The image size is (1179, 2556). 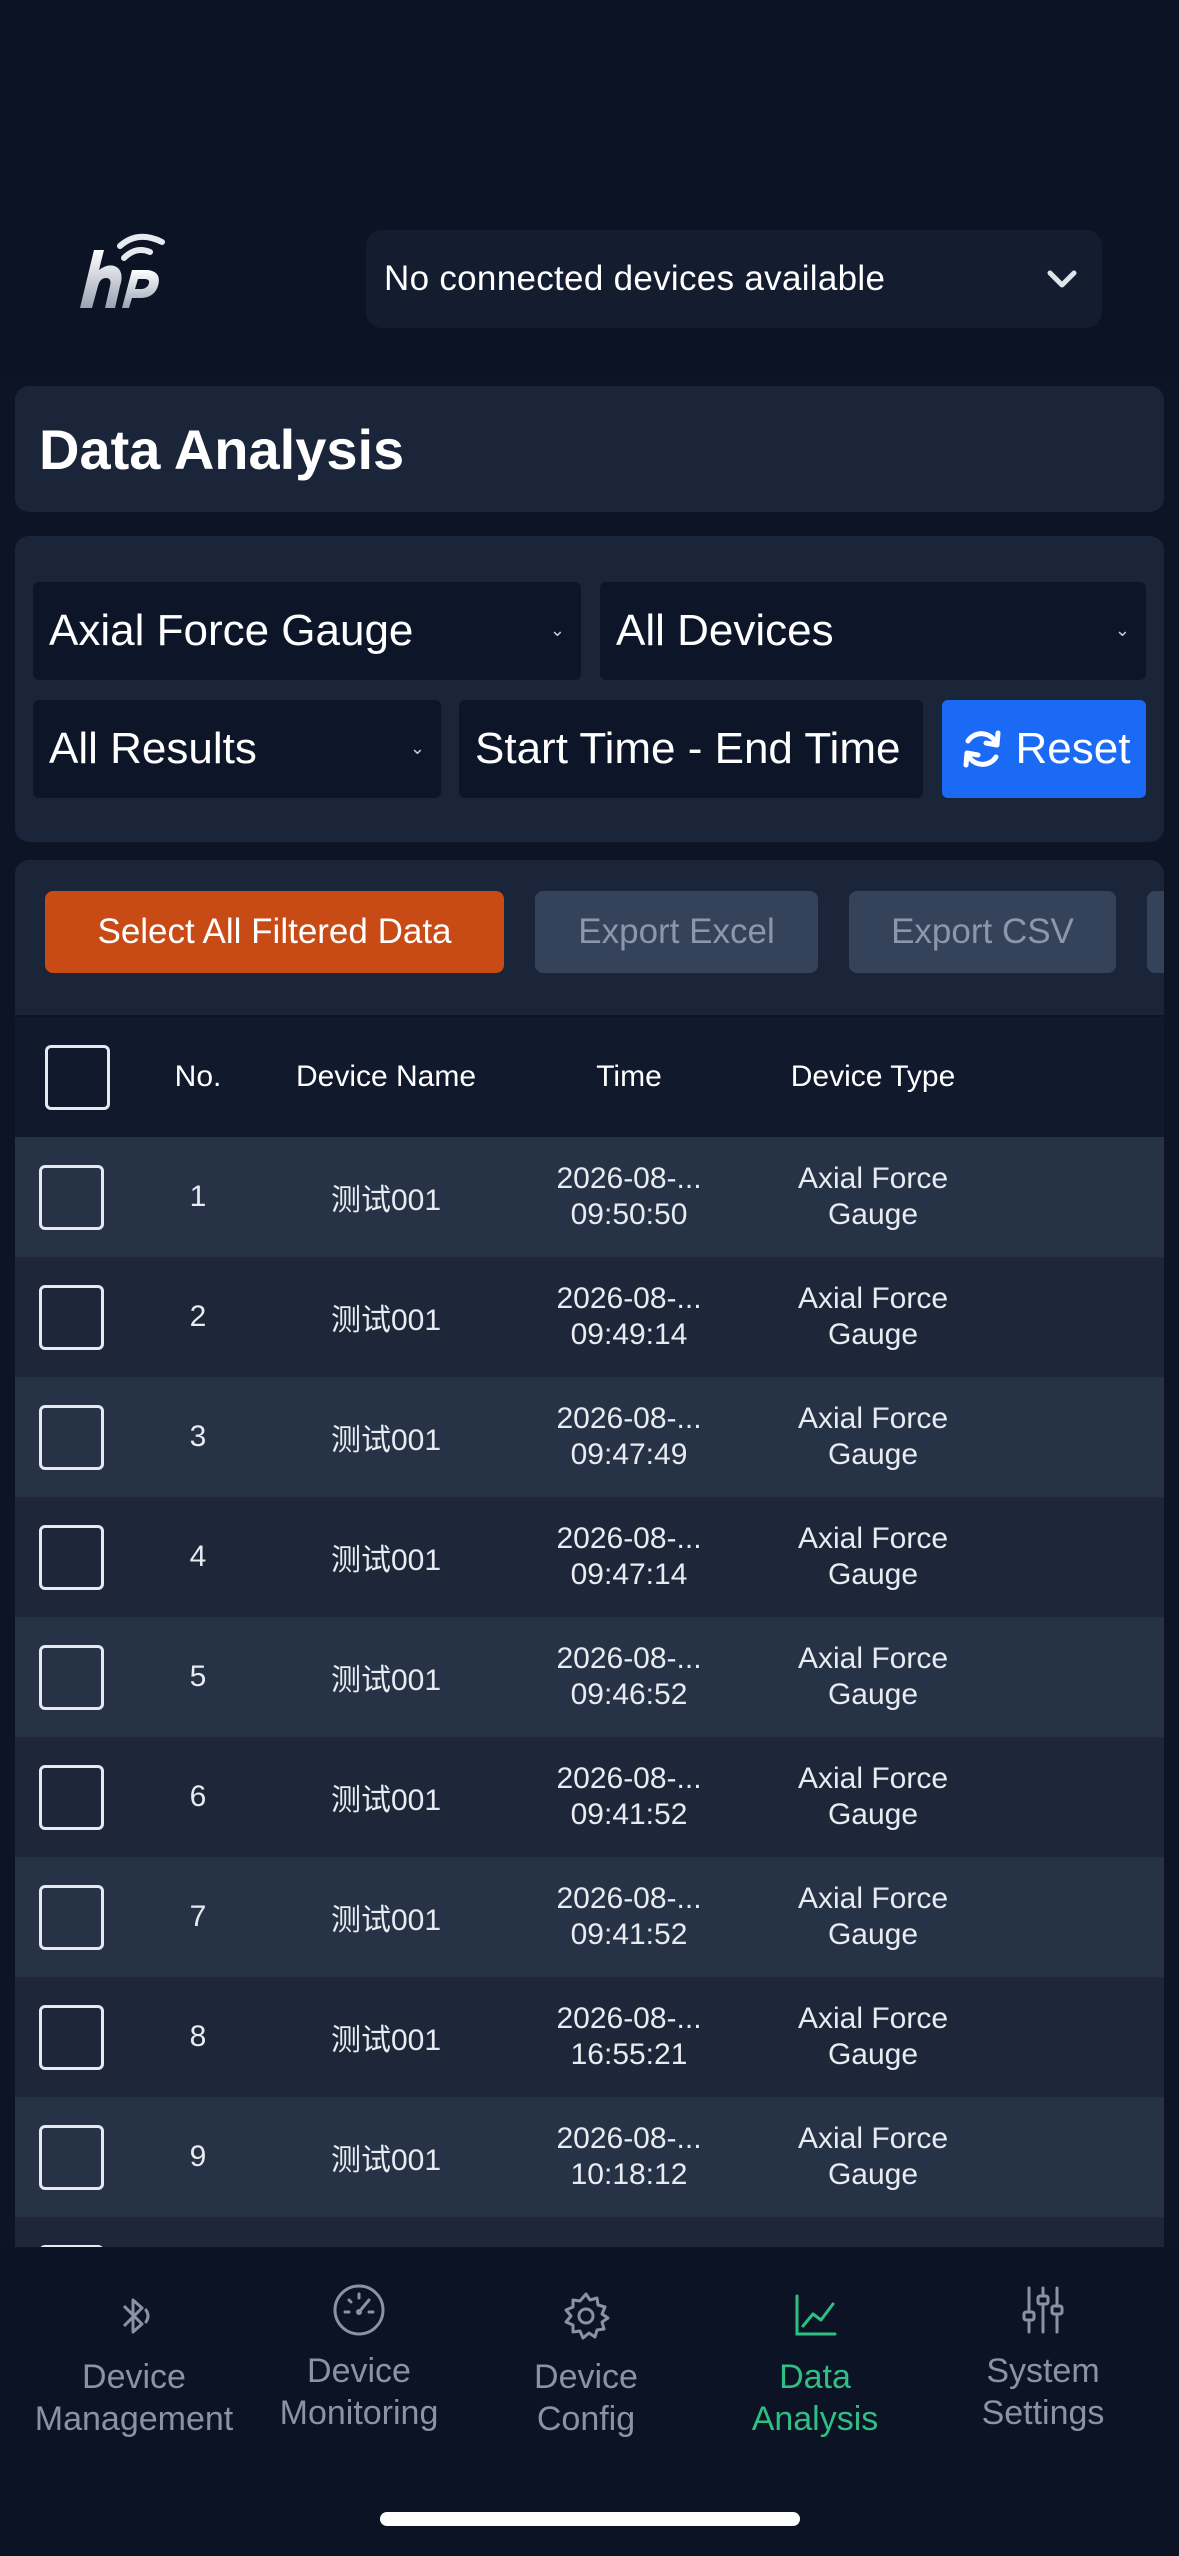 What do you see at coordinates (590, 2519) in the screenshot?
I see `home-indicator` at bounding box center [590, 2519].